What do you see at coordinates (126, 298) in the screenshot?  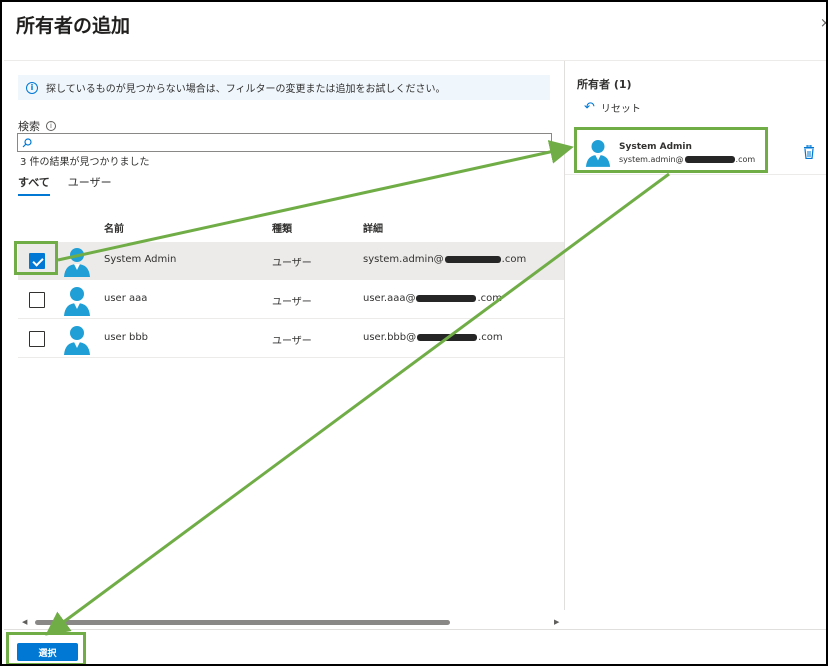 I see `row-name: user aaa` at bounding box center [126, 298].